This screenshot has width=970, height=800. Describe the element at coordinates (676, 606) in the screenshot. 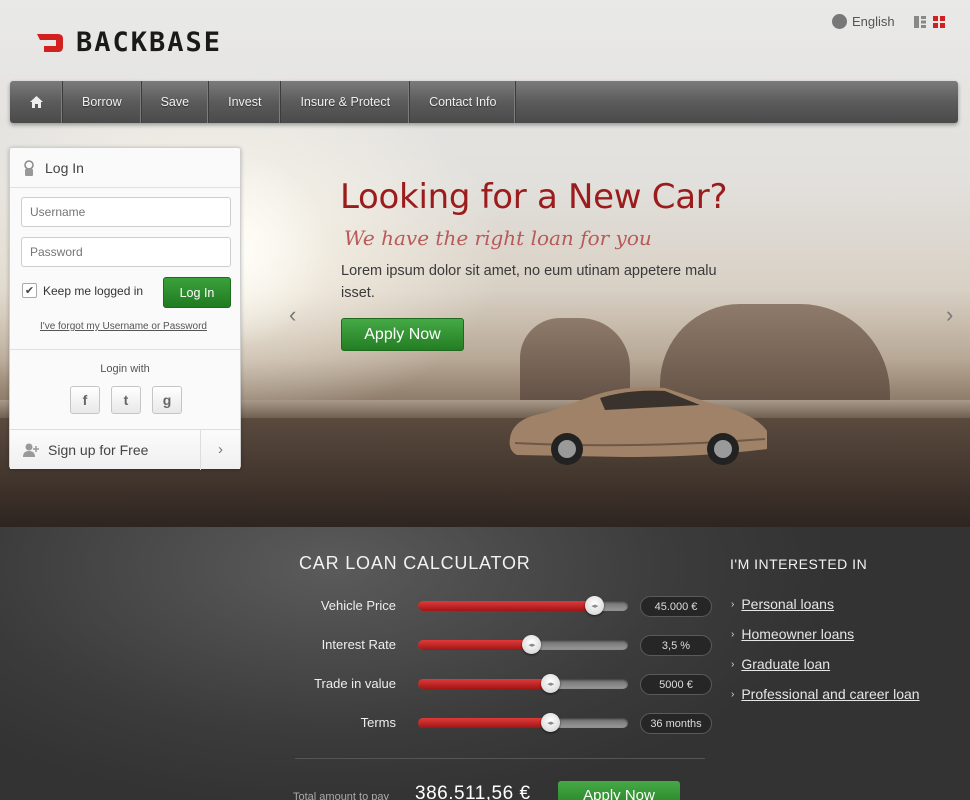

I see `vehicle-price-value: 45.000 €` at that location.